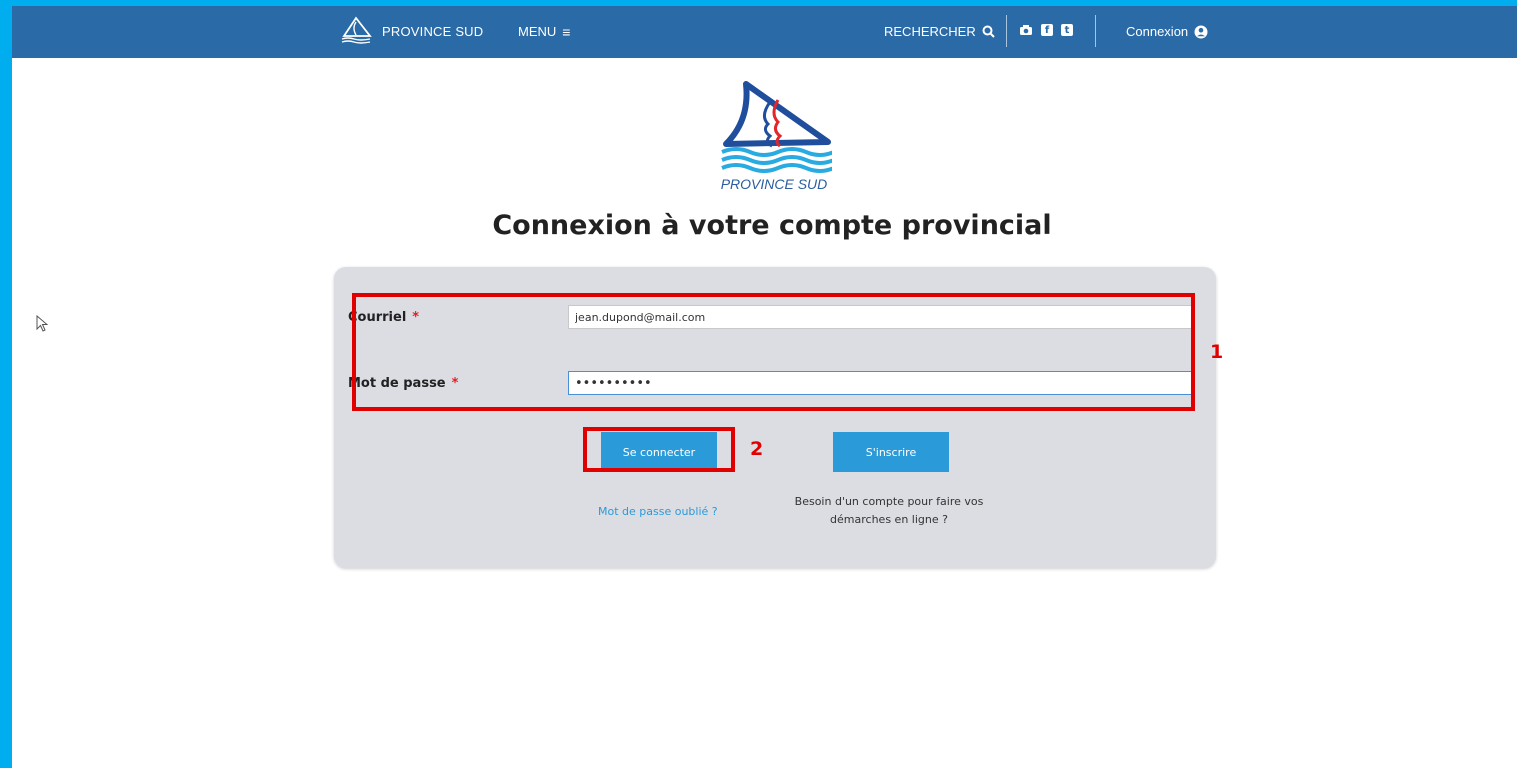 Image resolution: width=1517 pixels, height=768 pixels. What do you see at coordinates (891, 452) in the screenshot?
I see `register-button: S'inscrire` at bounding box center [891, 452].